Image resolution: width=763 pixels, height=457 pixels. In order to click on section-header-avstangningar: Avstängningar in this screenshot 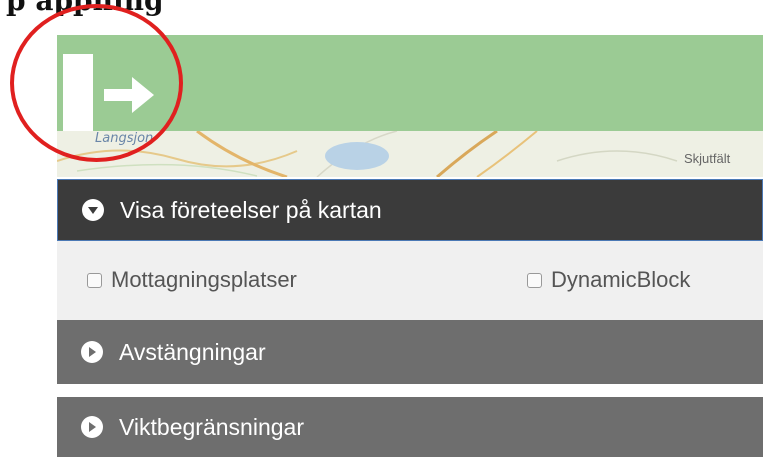, I will do `click(410, 352)`.